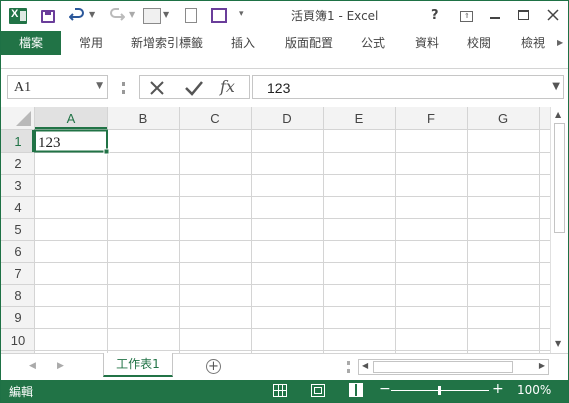  What do you see at coordinates (365, 365) in the screenshot?
I see `scroll-left-icon: ◀` at bounding box center [365, 365].